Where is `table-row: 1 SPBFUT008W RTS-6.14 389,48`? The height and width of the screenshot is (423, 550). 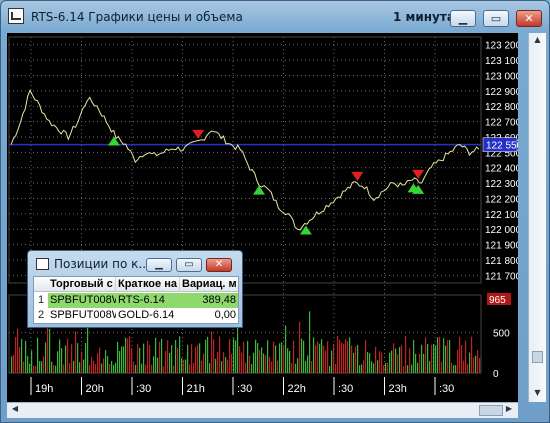 table-row: 1 SPBFUT008W RTS-6.14 389,48 is located at coordinates (136, 300).